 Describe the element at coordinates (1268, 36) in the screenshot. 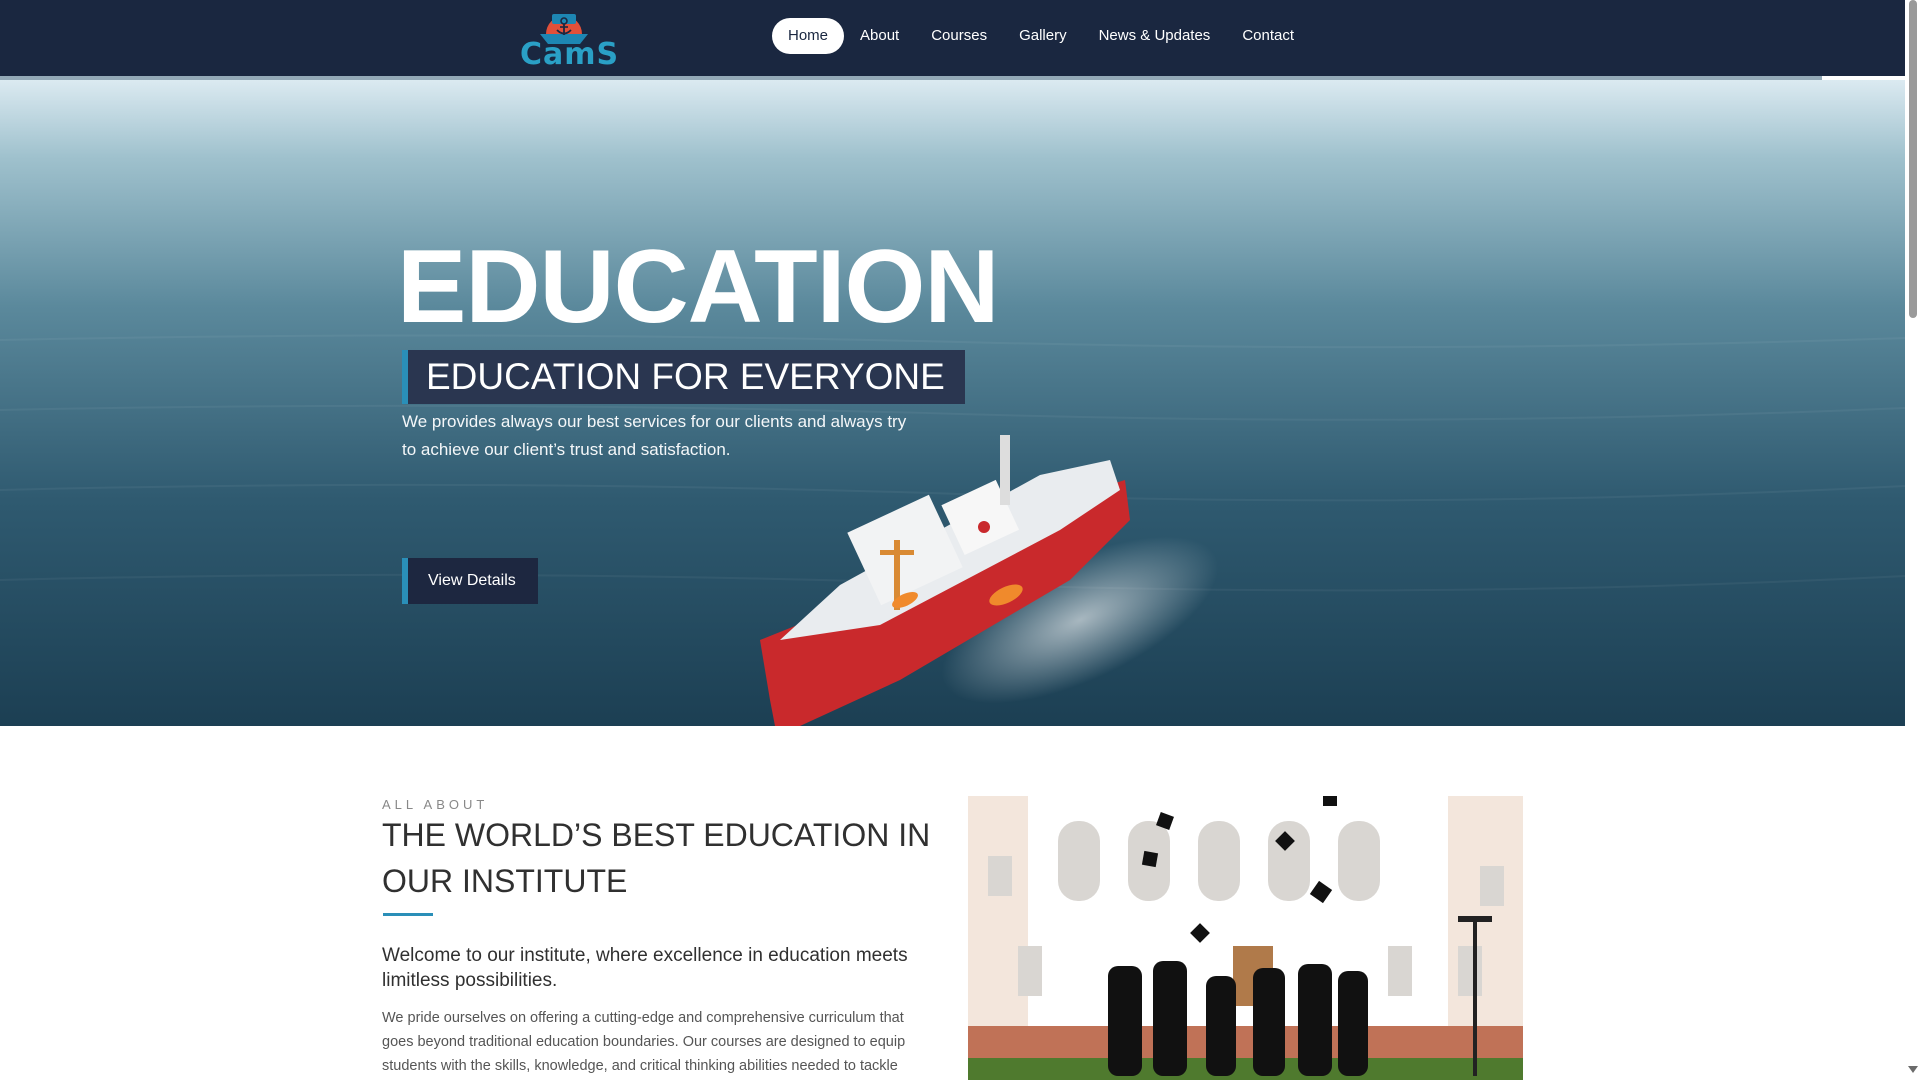

I see `nav-contact: Contact` at that location.